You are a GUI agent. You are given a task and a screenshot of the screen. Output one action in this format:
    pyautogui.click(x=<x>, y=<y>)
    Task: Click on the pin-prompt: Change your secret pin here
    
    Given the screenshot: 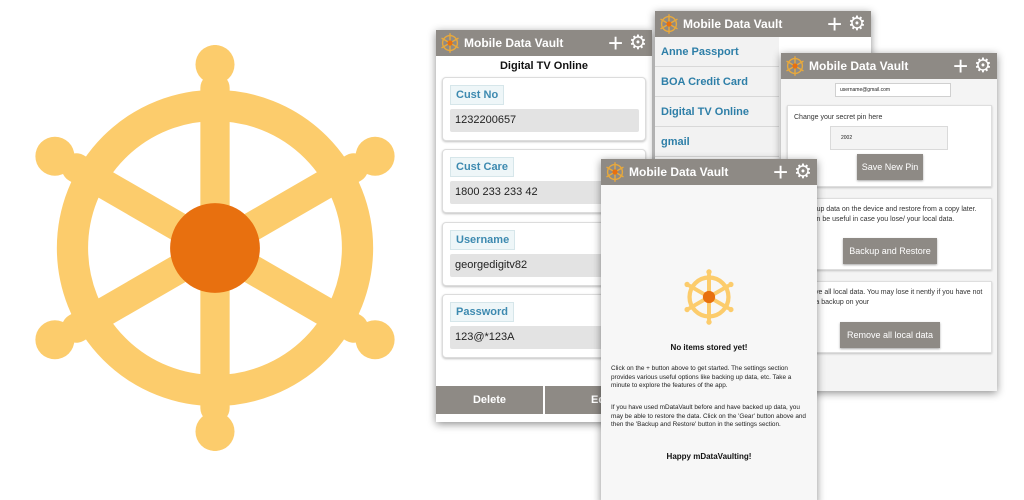 What is the action you would take?
    pyautogui.click(x=838, y=117)
    